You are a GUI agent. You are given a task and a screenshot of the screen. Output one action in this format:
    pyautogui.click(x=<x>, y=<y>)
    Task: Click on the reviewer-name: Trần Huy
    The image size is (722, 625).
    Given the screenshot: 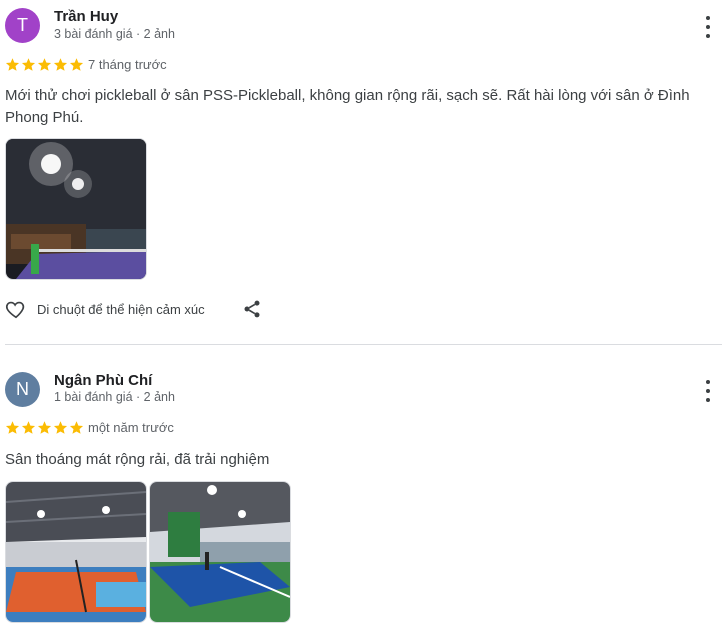 What is the action you would take?
    pyautogui.click(x=86, y=16)
    